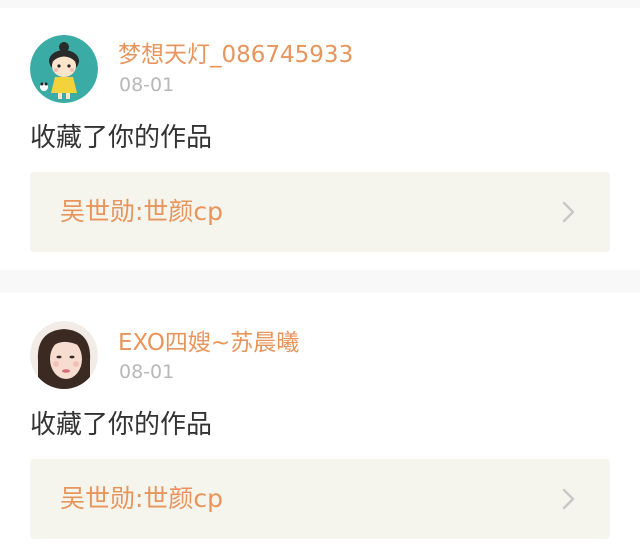 This screenshot has width=640, height=547. I want to click on user-photo-avatar-icon, so click(64, 355).